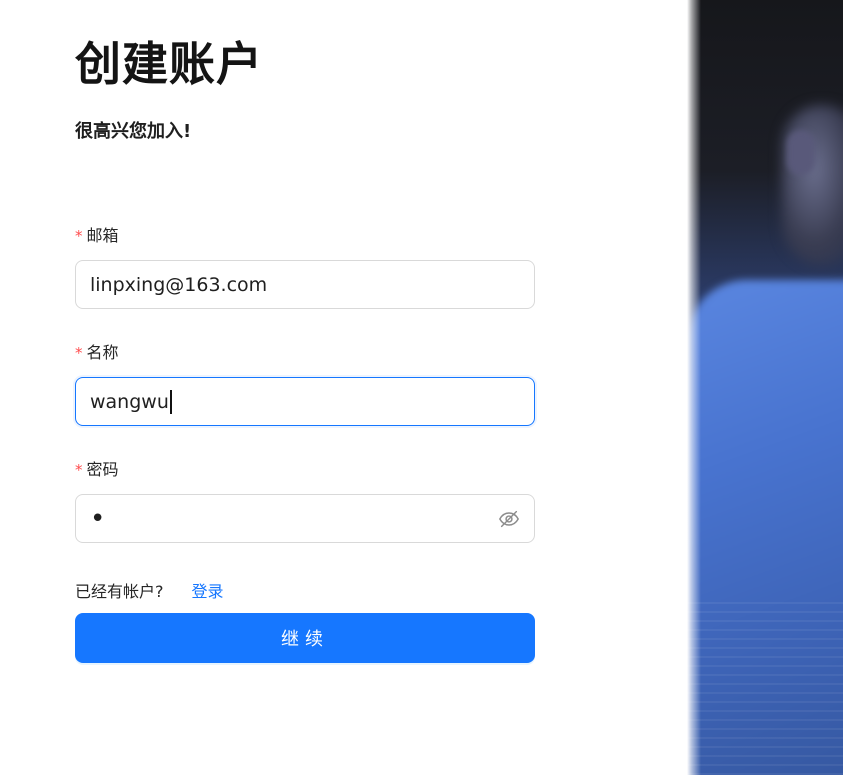 This screenshot has height=775, width=843. What do you see at coordinates (102, 469) in the screenshot?
I see `password-label-text: 密码` at bounding box center [102, 469].